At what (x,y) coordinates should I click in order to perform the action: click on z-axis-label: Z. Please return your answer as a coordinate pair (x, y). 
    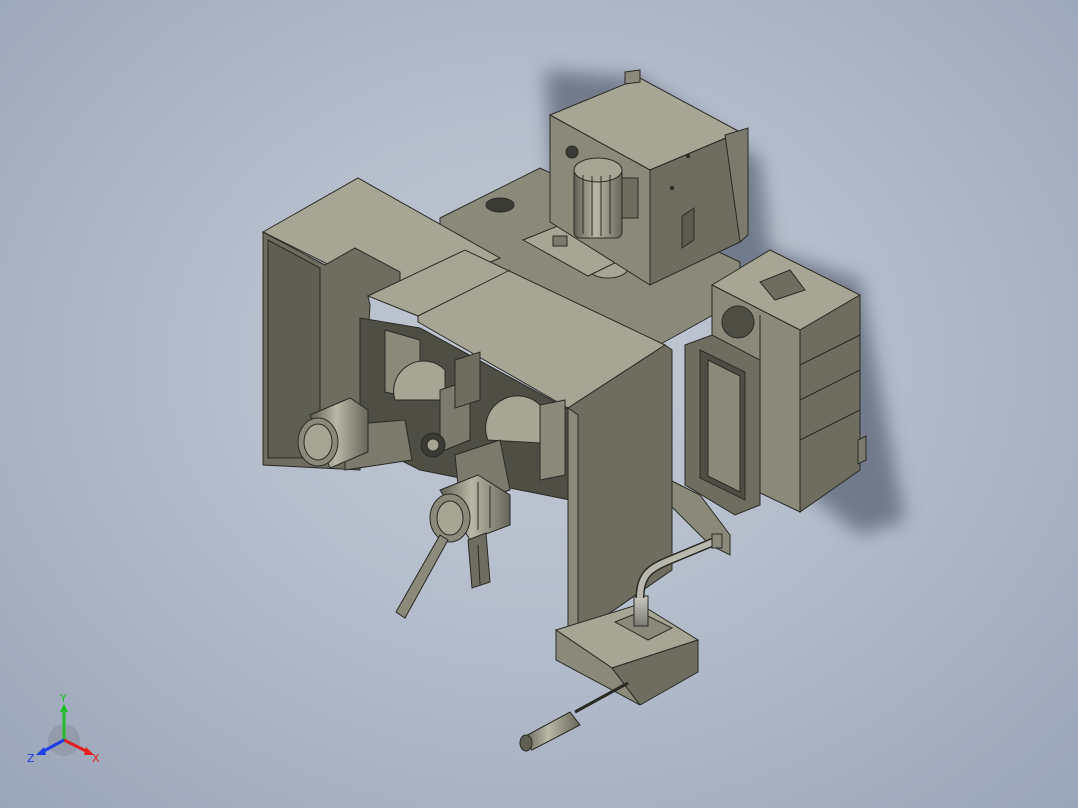
    Looking at the image, I should click on (31, 758).